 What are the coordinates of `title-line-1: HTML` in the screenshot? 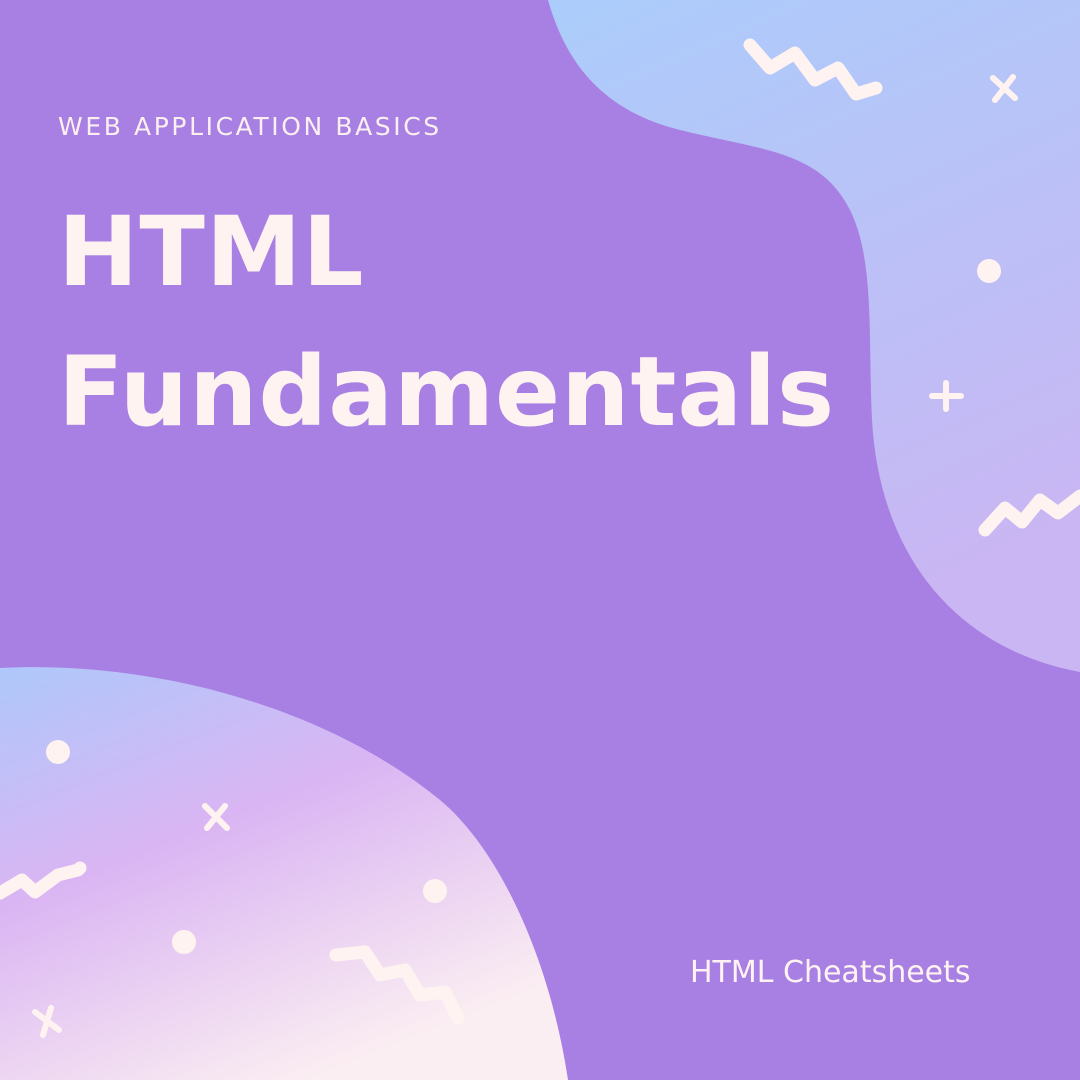 It's located at (211, 252).